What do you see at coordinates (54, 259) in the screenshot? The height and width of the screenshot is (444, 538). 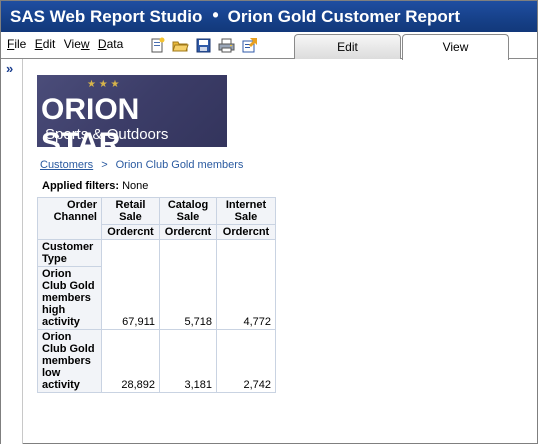 I see `row-header-line: Type` at bounding box center [54, 259].